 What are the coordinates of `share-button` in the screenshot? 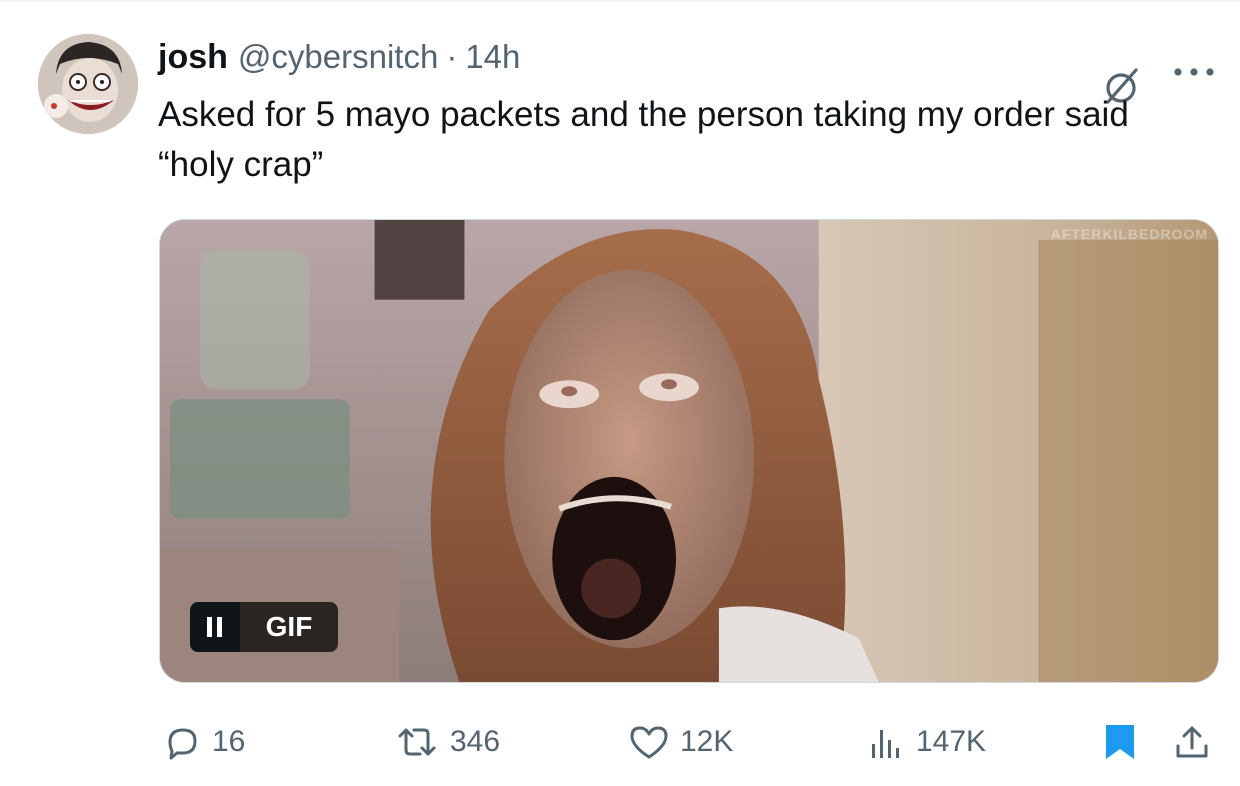 It's located at (1192, 742).